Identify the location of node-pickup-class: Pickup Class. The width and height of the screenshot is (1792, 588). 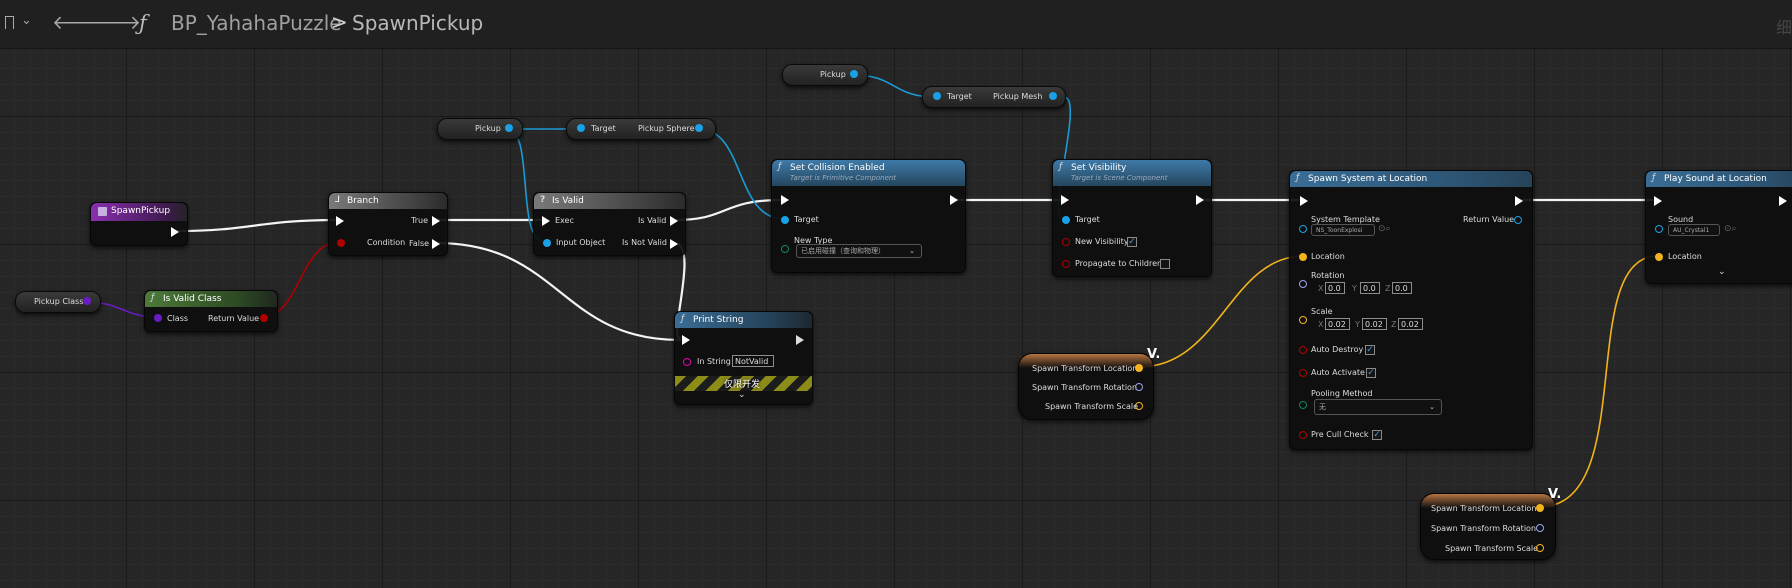
(58, 302).